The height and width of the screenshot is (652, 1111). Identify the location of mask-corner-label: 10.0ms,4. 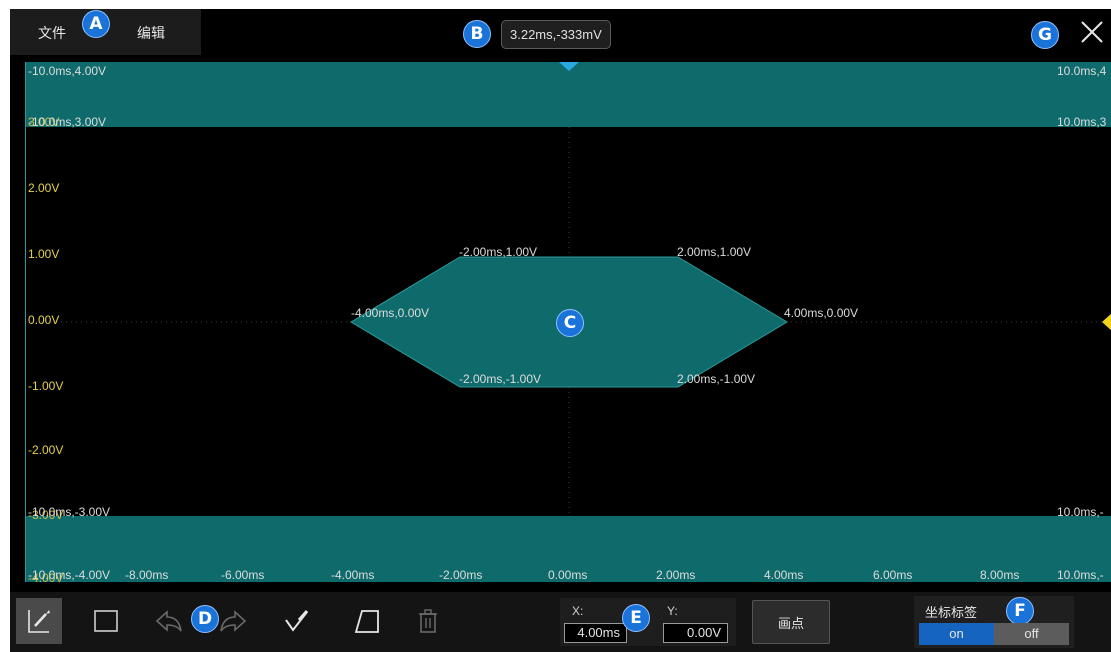
(1082, 71).